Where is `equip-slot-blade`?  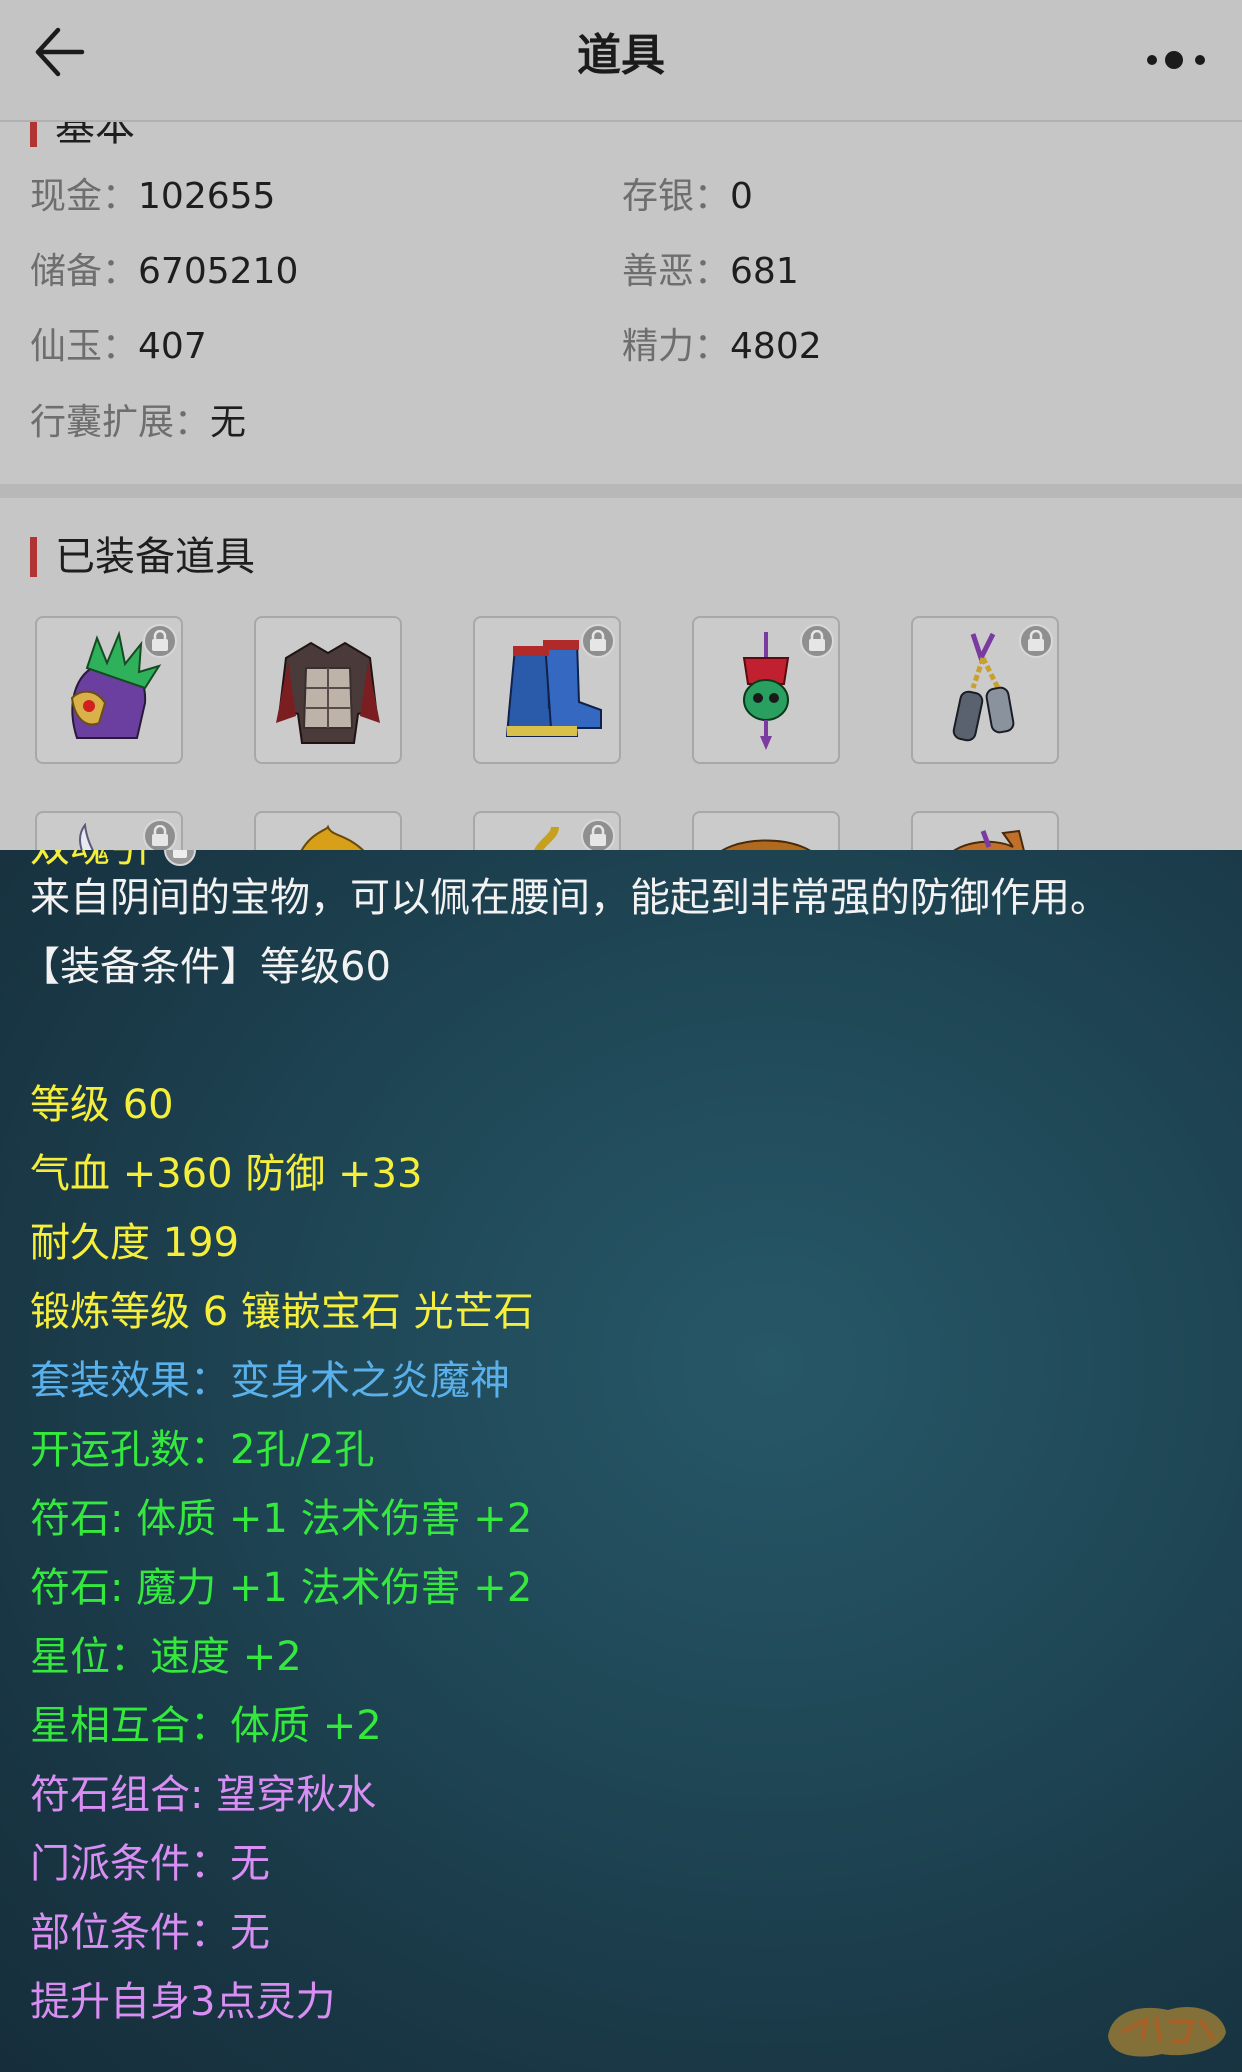 equip-slot-blade is located at coordinates (109, 830).